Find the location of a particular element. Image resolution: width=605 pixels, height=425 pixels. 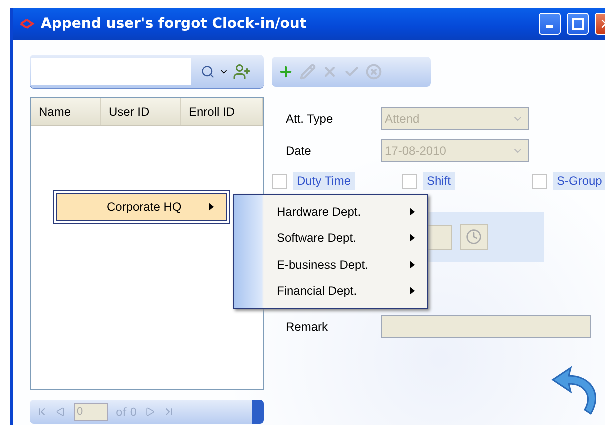

submenu-item: Software Dept. is located at coordinates (330, 238).